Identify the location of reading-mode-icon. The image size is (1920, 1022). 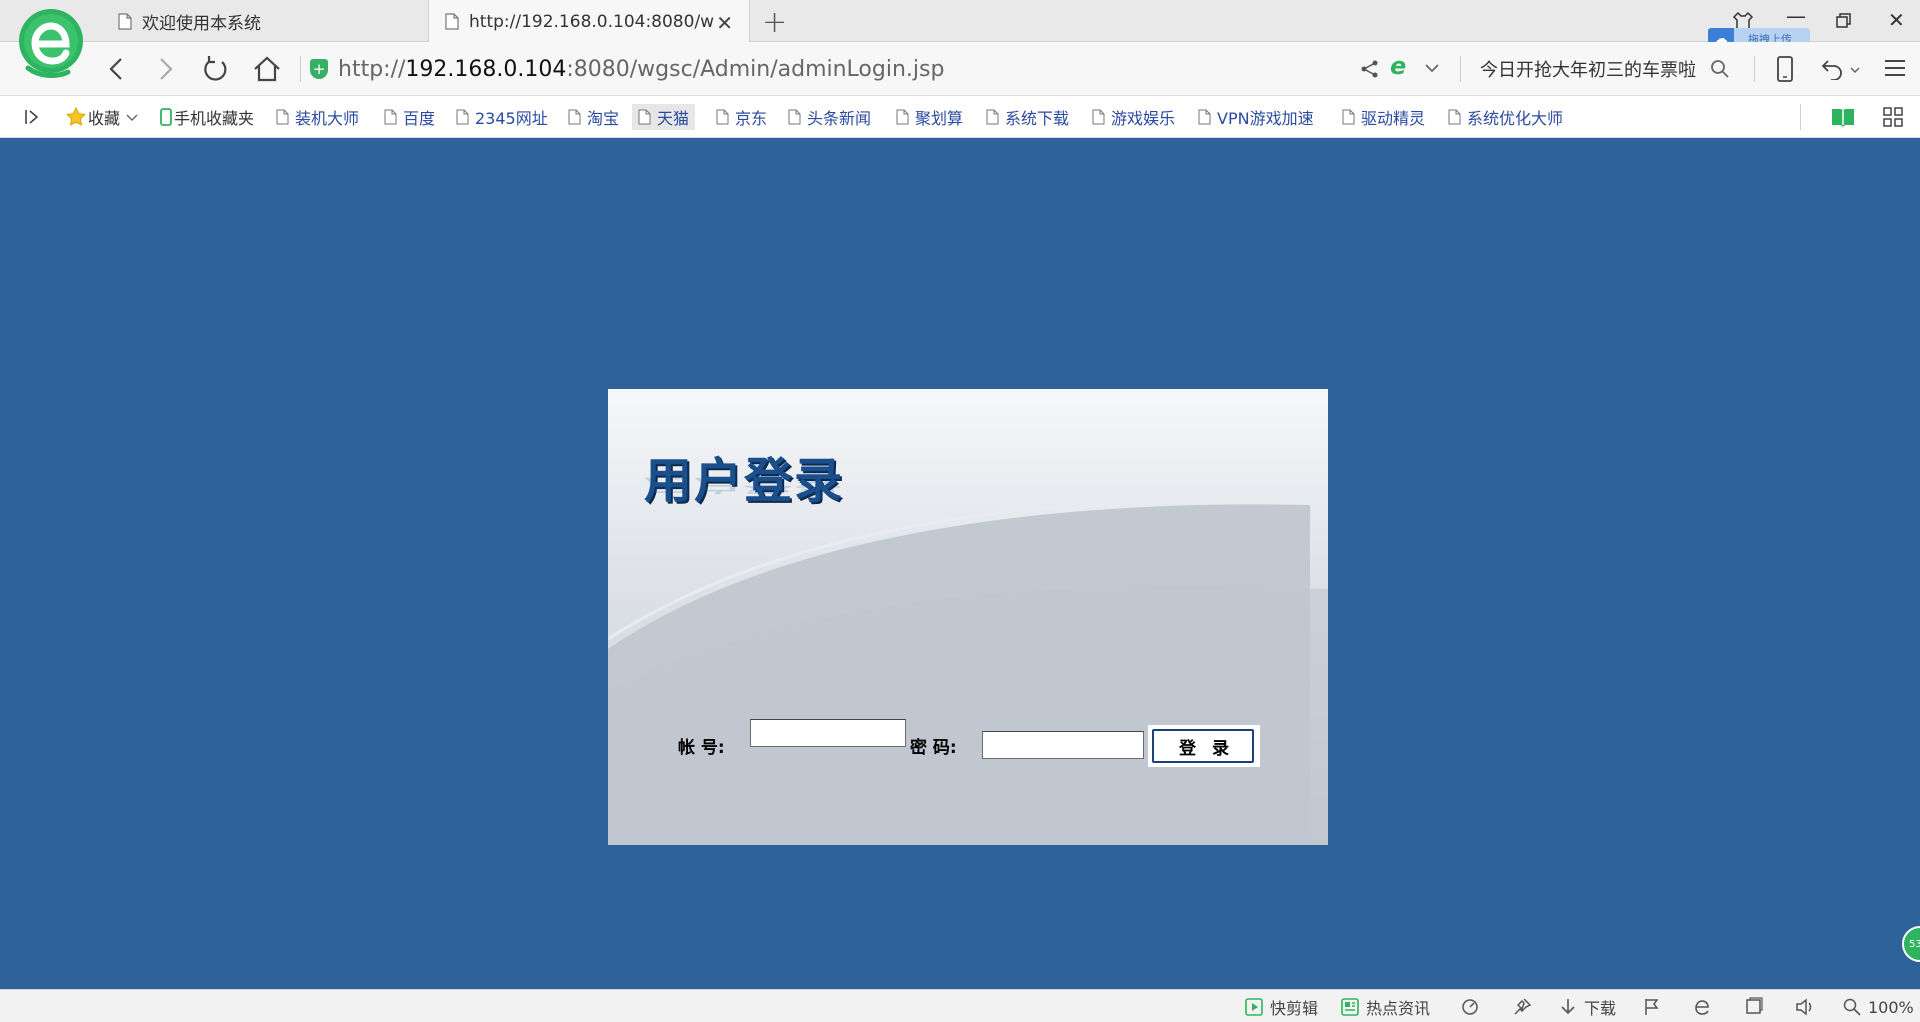
(1843, 117).